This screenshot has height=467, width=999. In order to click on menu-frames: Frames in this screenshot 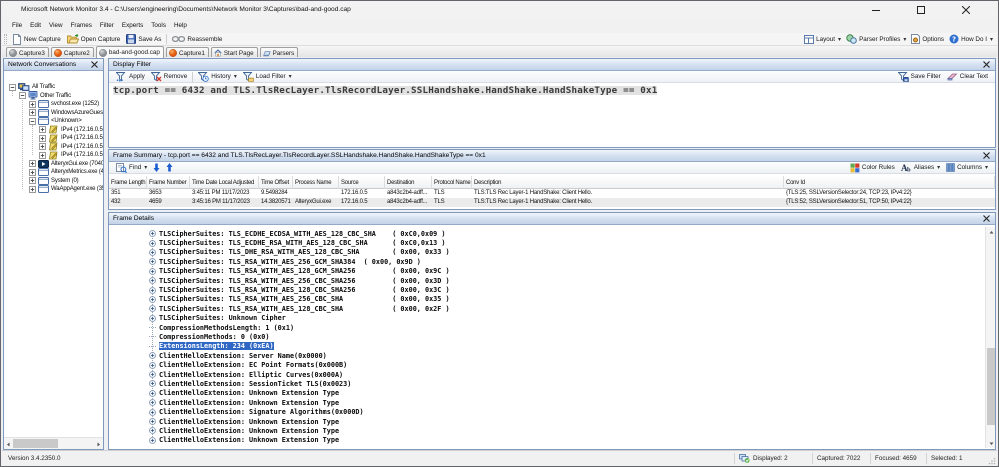, I will do `click(81, 25)`.